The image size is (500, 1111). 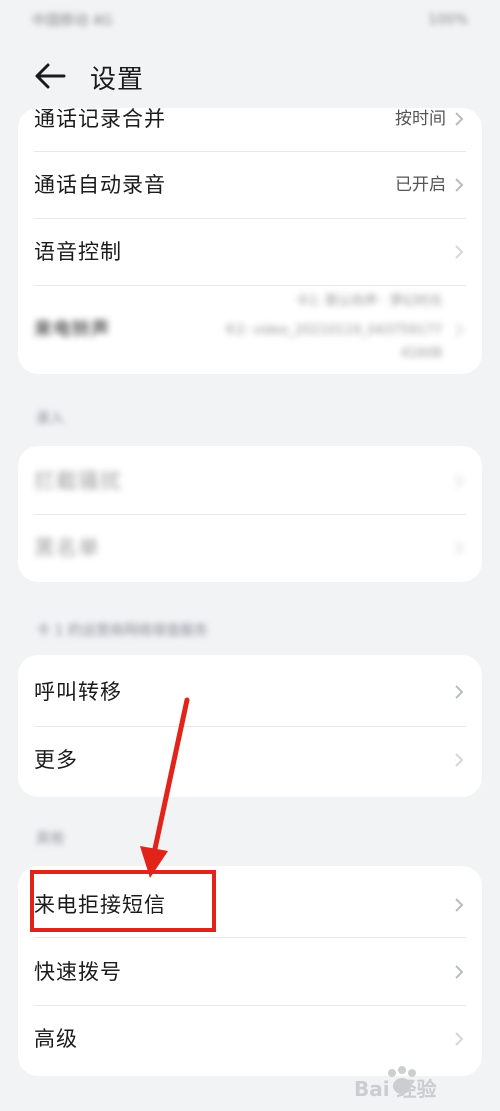 I want to click on page-title: 设置, so click(x=117, y=80).